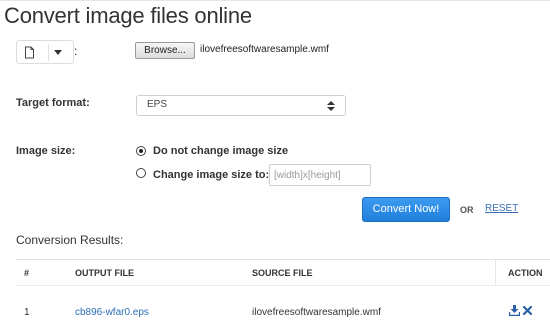 The image size is (550, 322). Describe the element at coordinates (283, 285) in the screenshot. I see `table-header-border` at that location.